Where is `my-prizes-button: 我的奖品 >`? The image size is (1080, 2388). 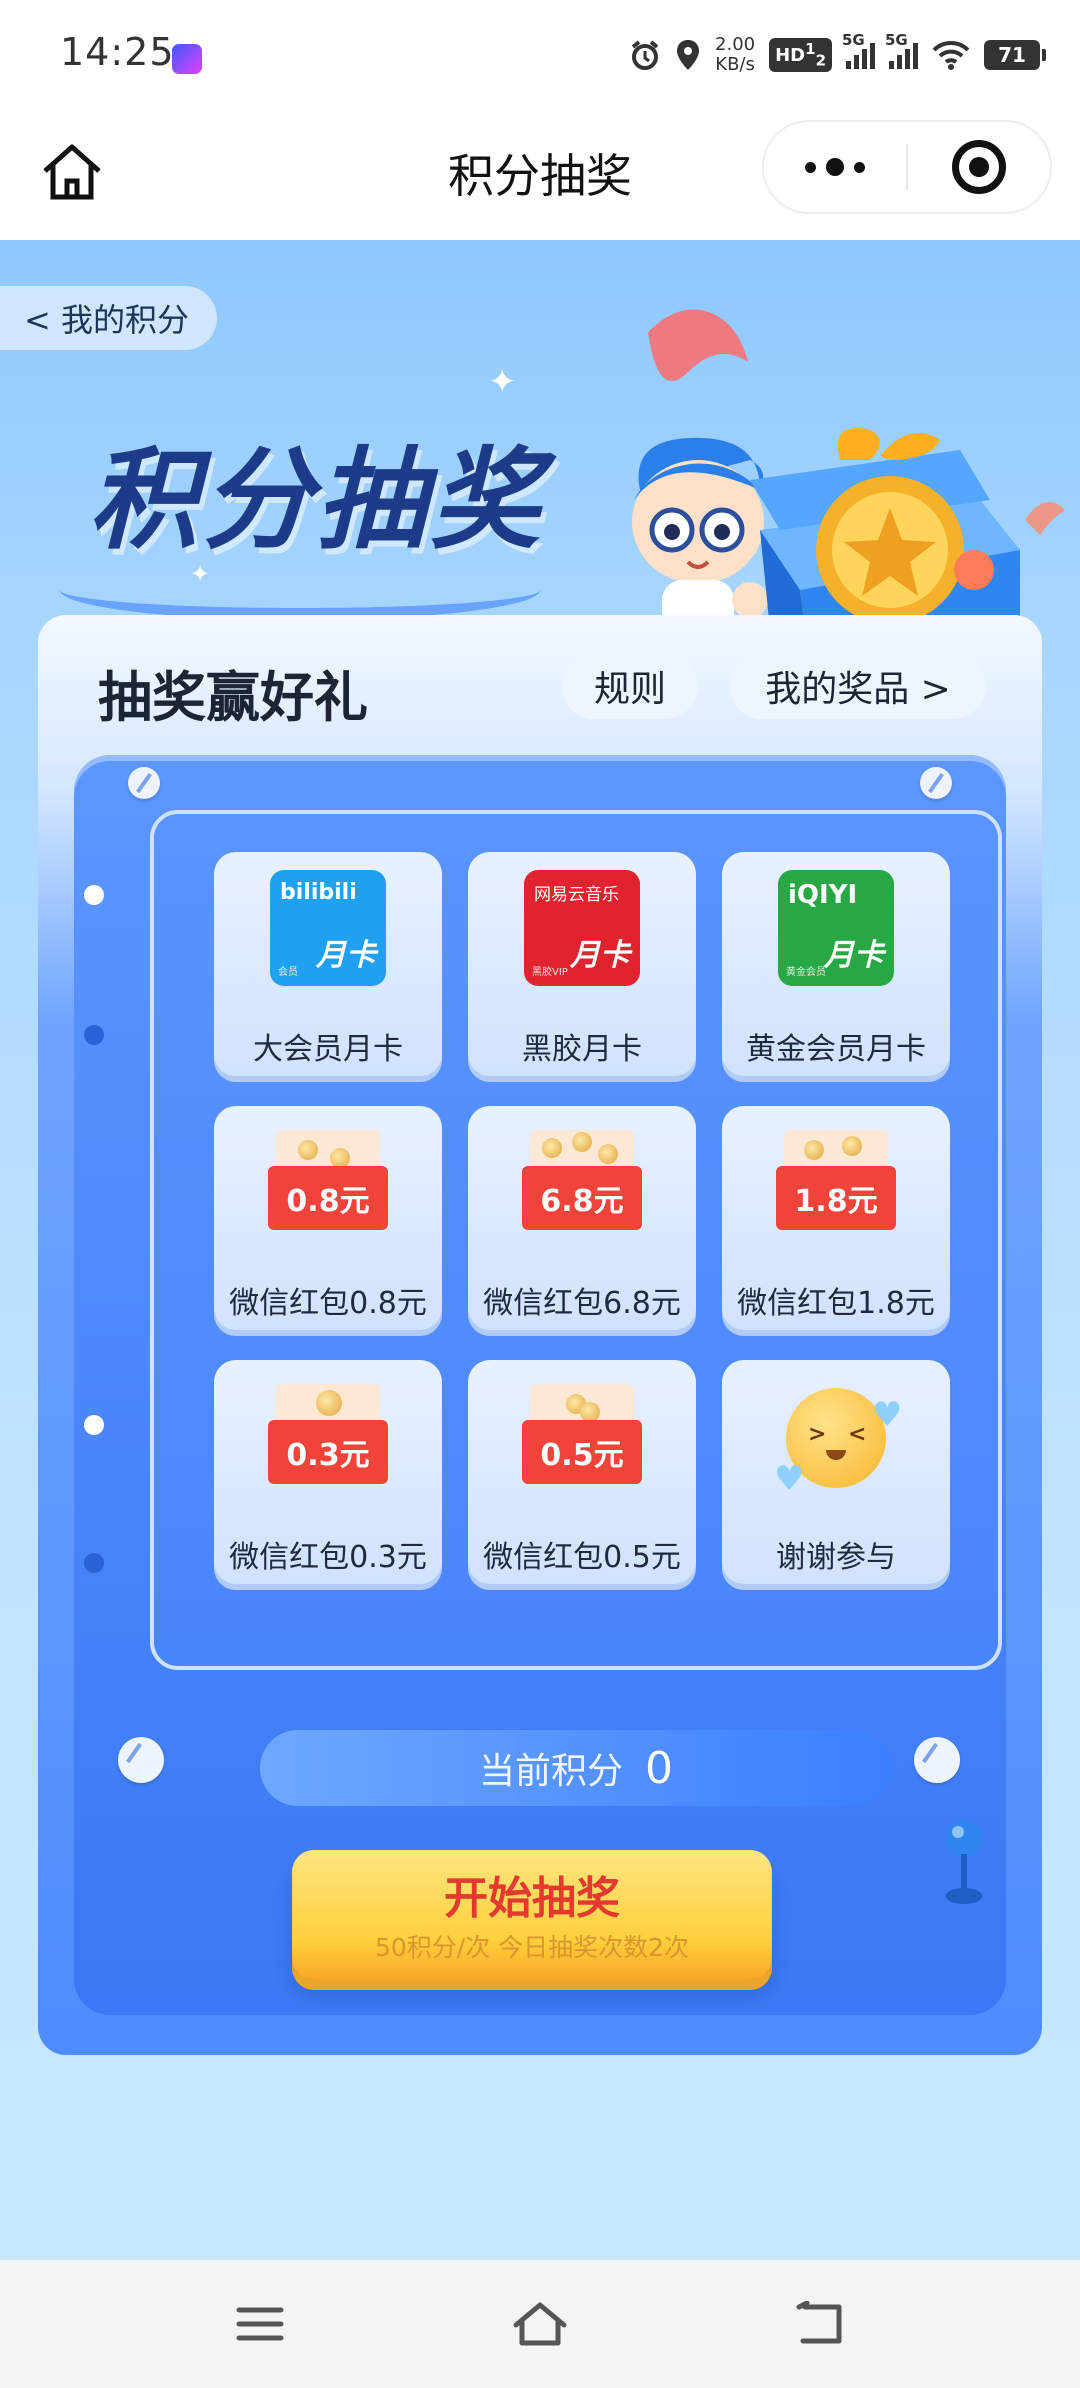
my-prizes-button: 我的奖品 > is located at coordinates (858, 686).